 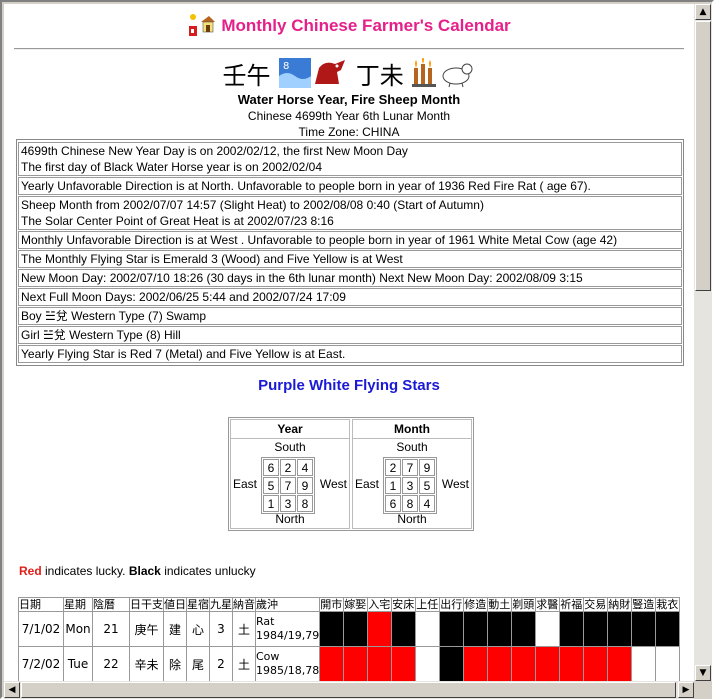 What do you see at coordinates (144, 571) in the screenshot?
I see `legend-black-word: Black` at bounding box center [144, 571].